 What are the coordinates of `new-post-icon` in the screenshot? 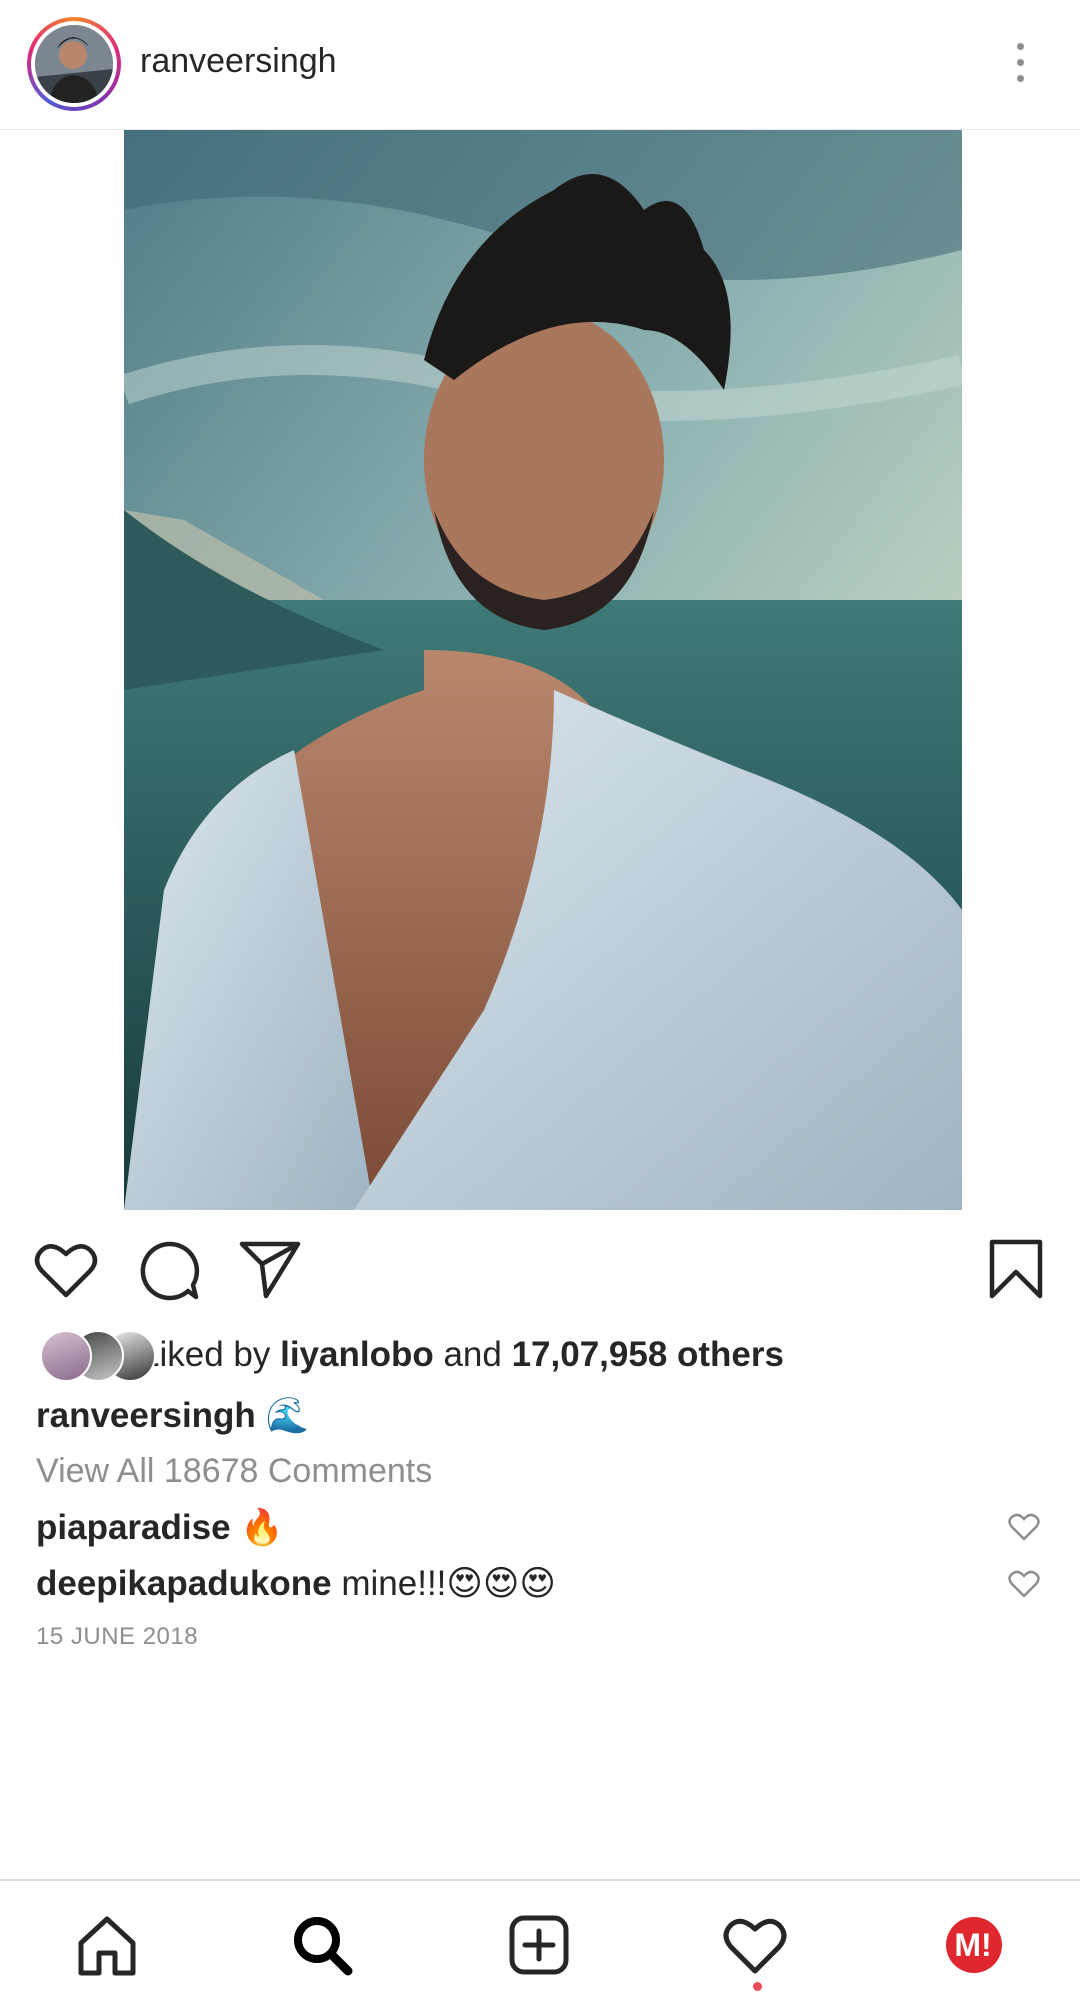 It's located at (539, 1945).